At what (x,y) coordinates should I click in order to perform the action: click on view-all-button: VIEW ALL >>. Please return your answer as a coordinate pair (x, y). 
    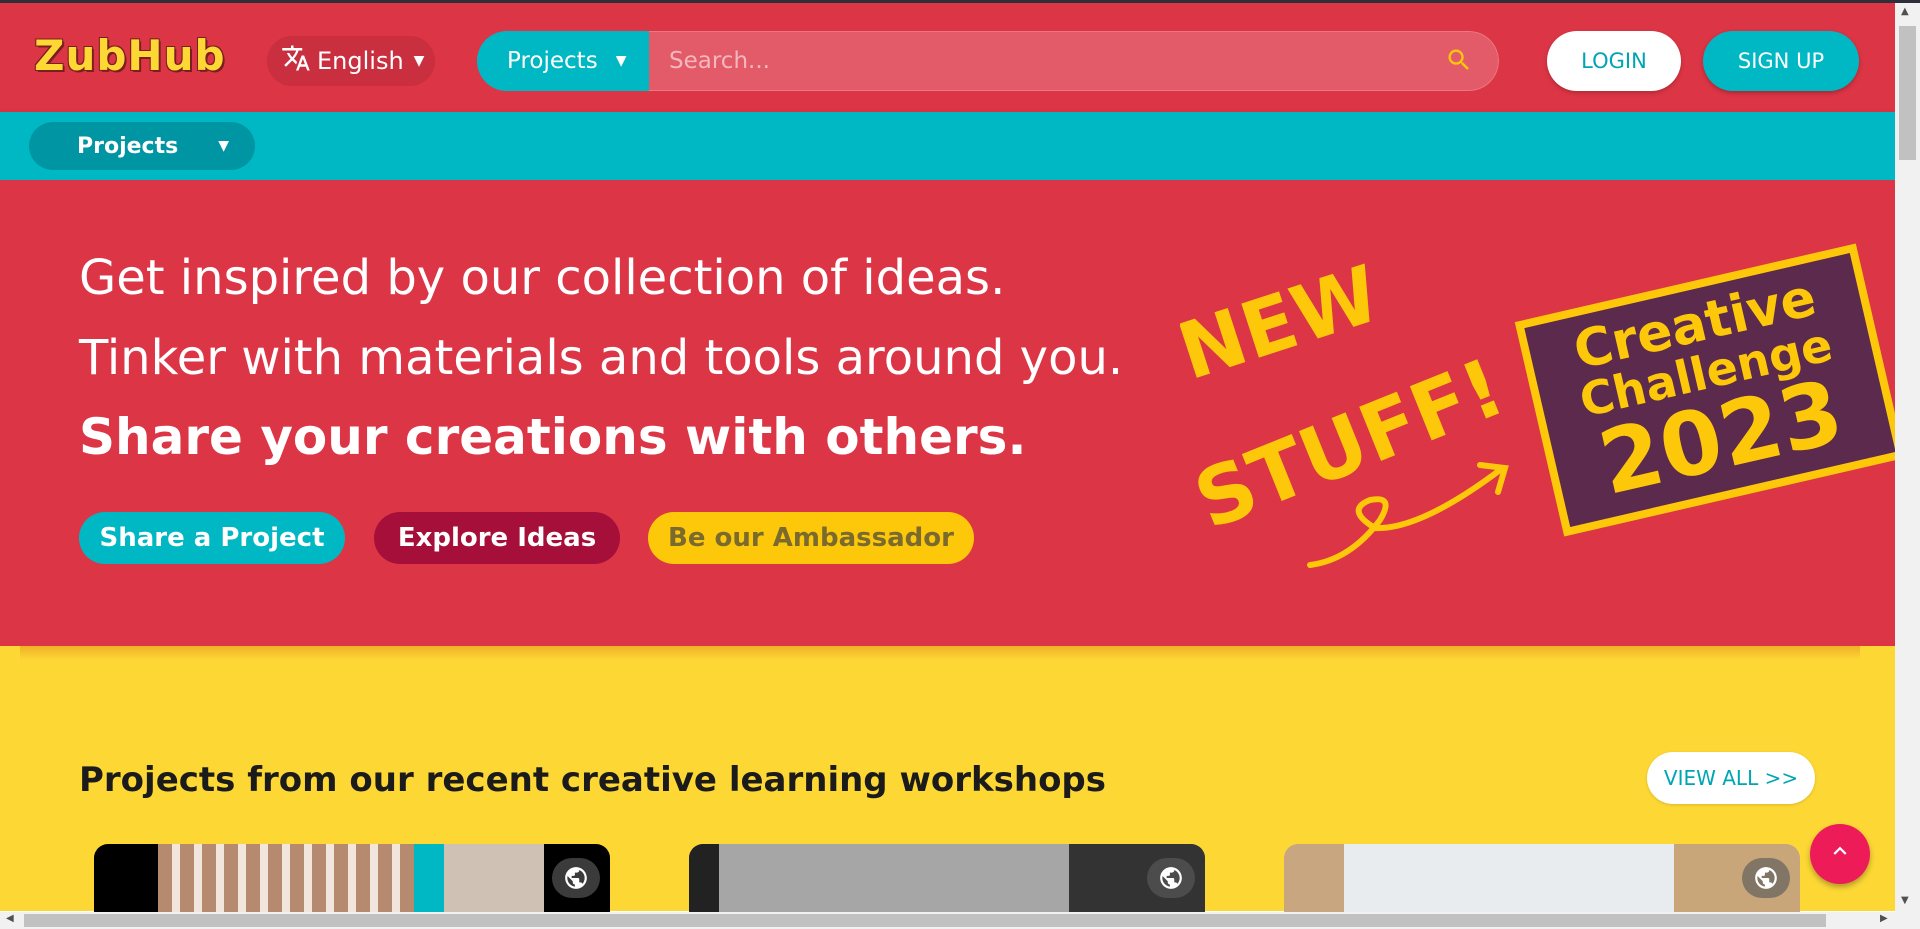
    Looking at the image, I should click on (1731, 778).